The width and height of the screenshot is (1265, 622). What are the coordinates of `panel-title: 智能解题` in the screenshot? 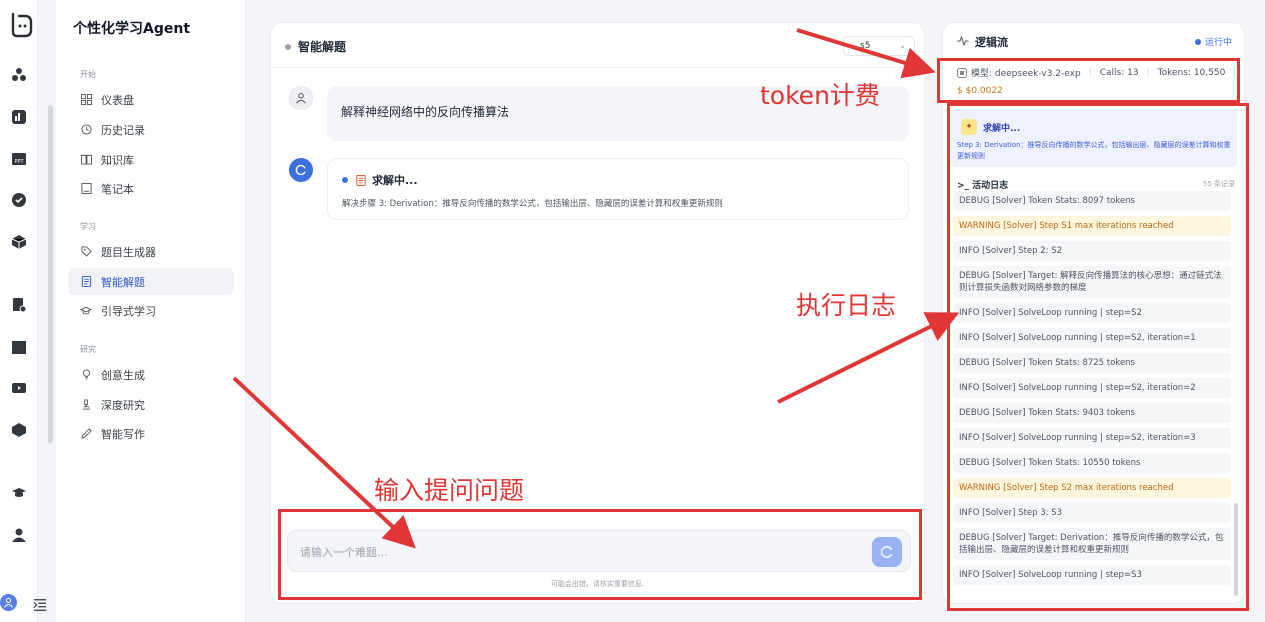 It's located at (315, 46).